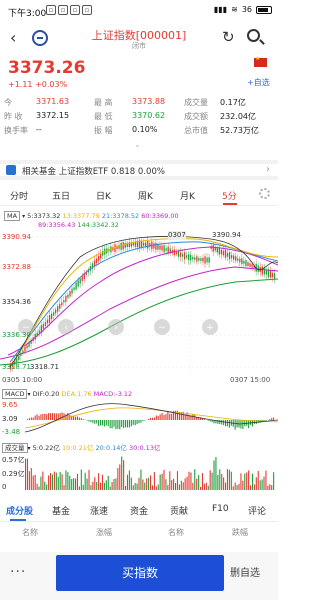 This screenshot has width=320, height=600. Describe the element at coordinates (245, 571) in the screenshot. I see `remove-favorite-button: 删自选` at that location.